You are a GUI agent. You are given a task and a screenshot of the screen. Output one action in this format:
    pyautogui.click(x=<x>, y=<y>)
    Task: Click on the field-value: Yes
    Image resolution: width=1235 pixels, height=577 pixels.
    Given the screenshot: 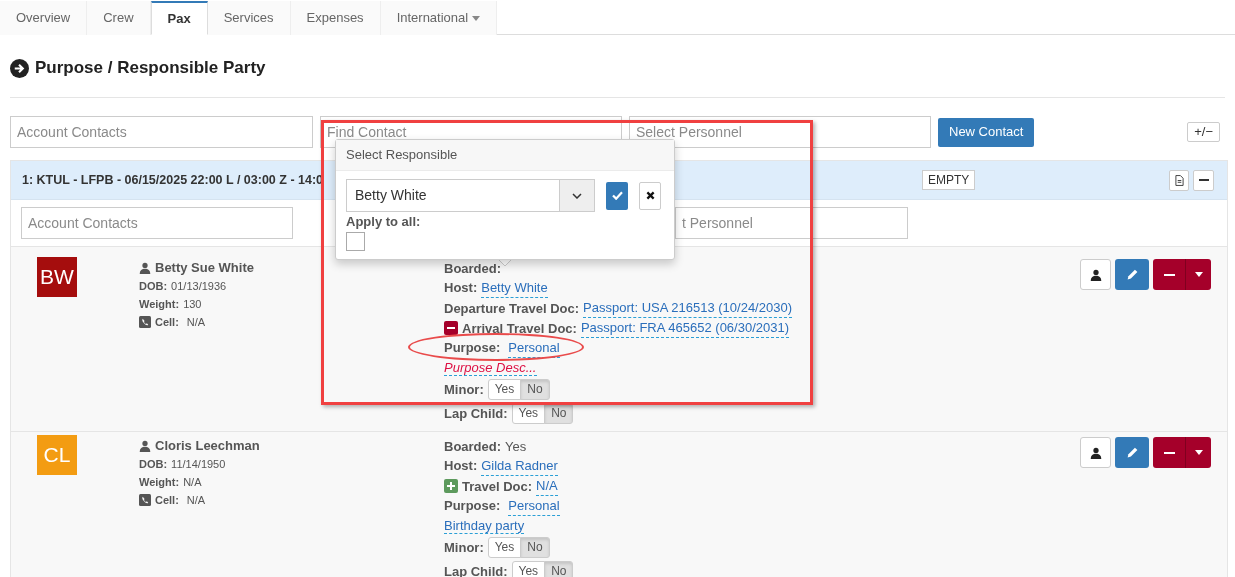 What is the action you would take?
    pyautogui.click(x=516, y=447)
    